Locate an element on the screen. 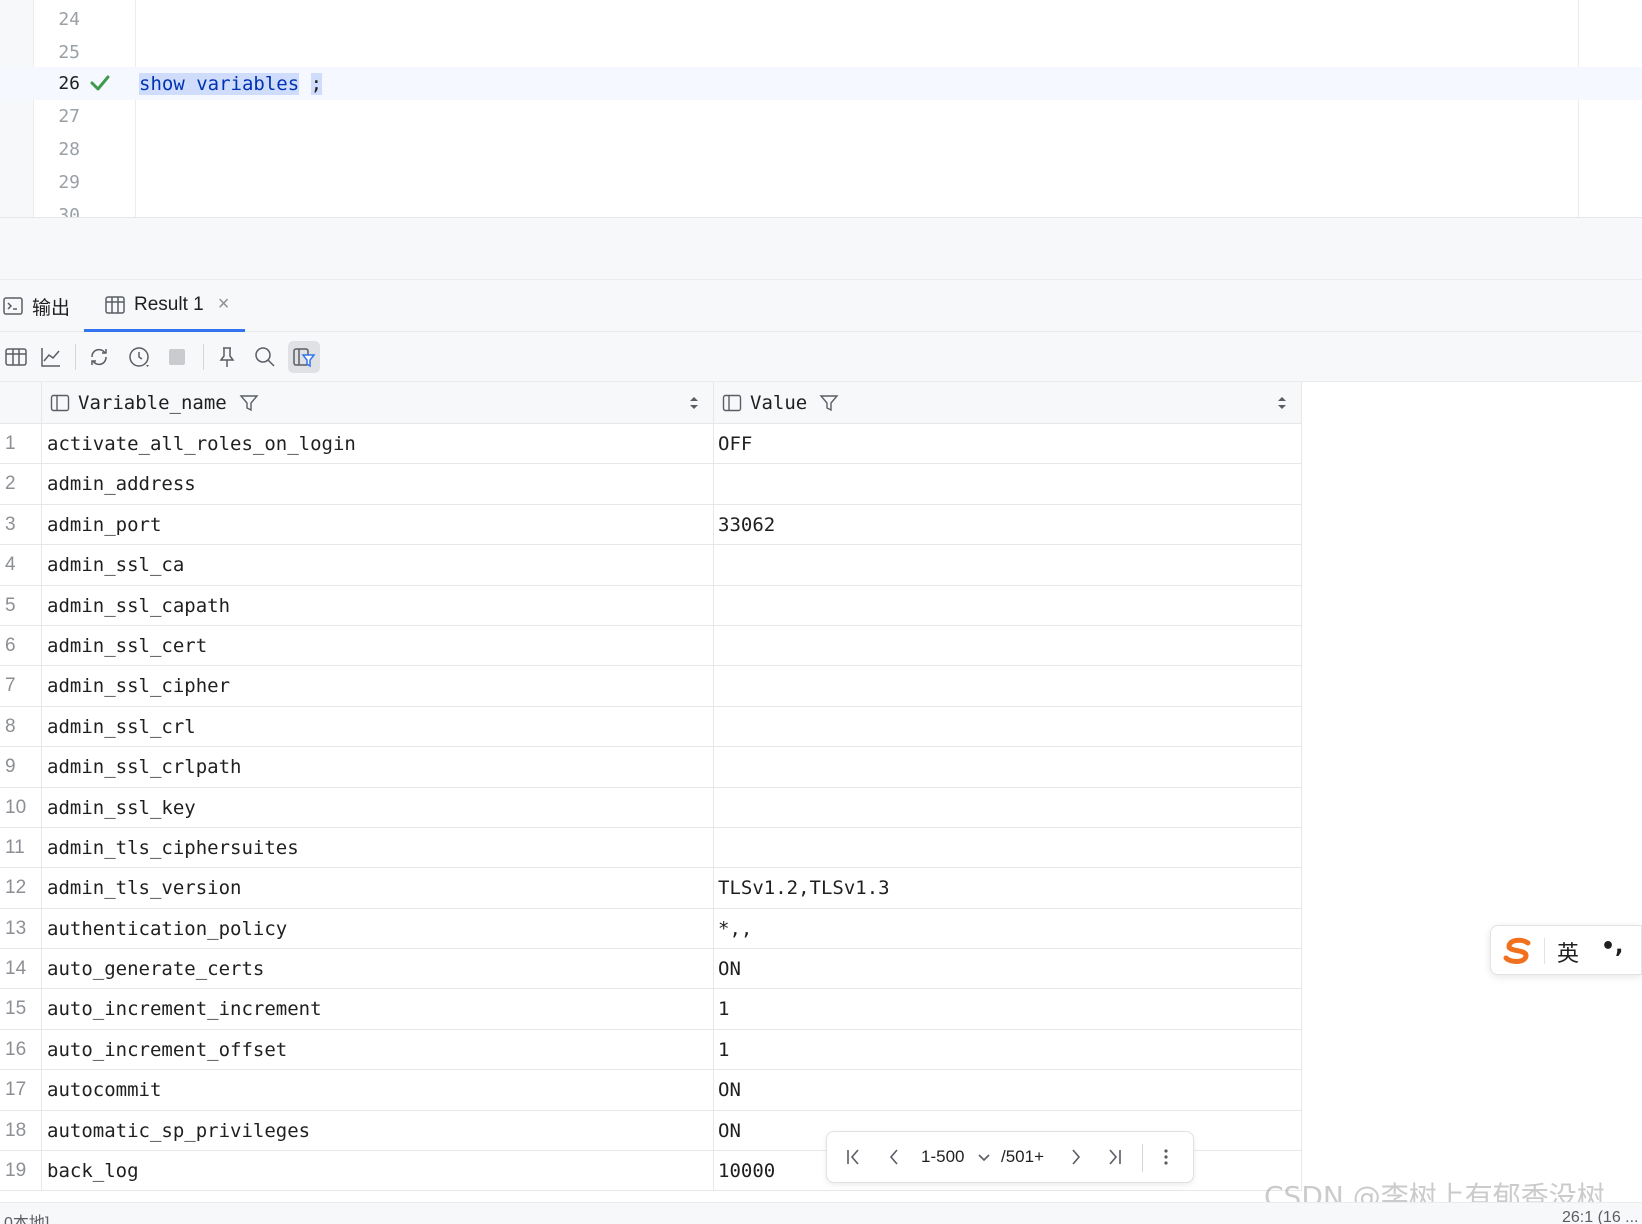  cell-variable-name: activate_all_roles_on_login is located at coordinates (378, 444).